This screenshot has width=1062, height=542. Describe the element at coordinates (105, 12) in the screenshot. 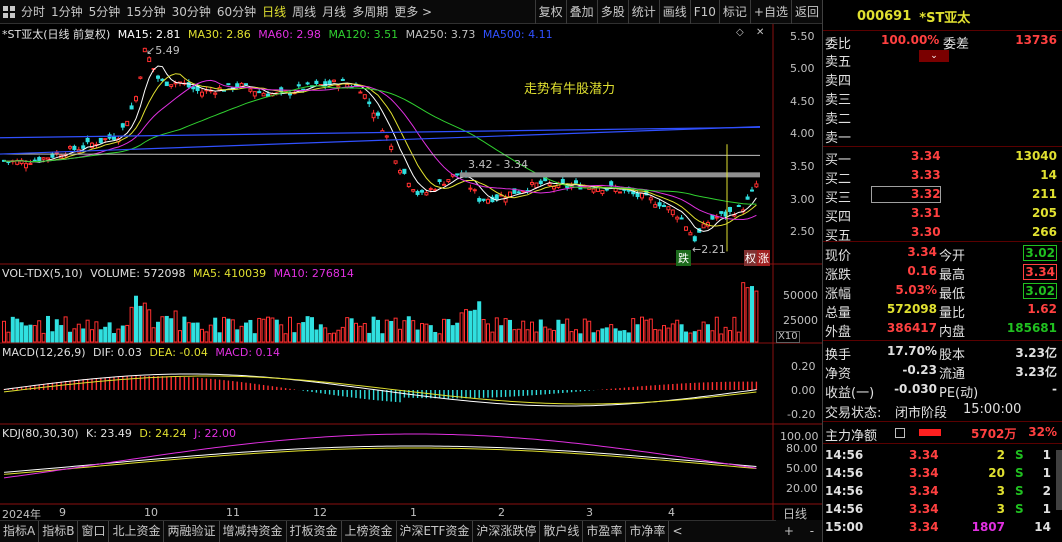

I see `tab-5min: 5分钟` at that location.